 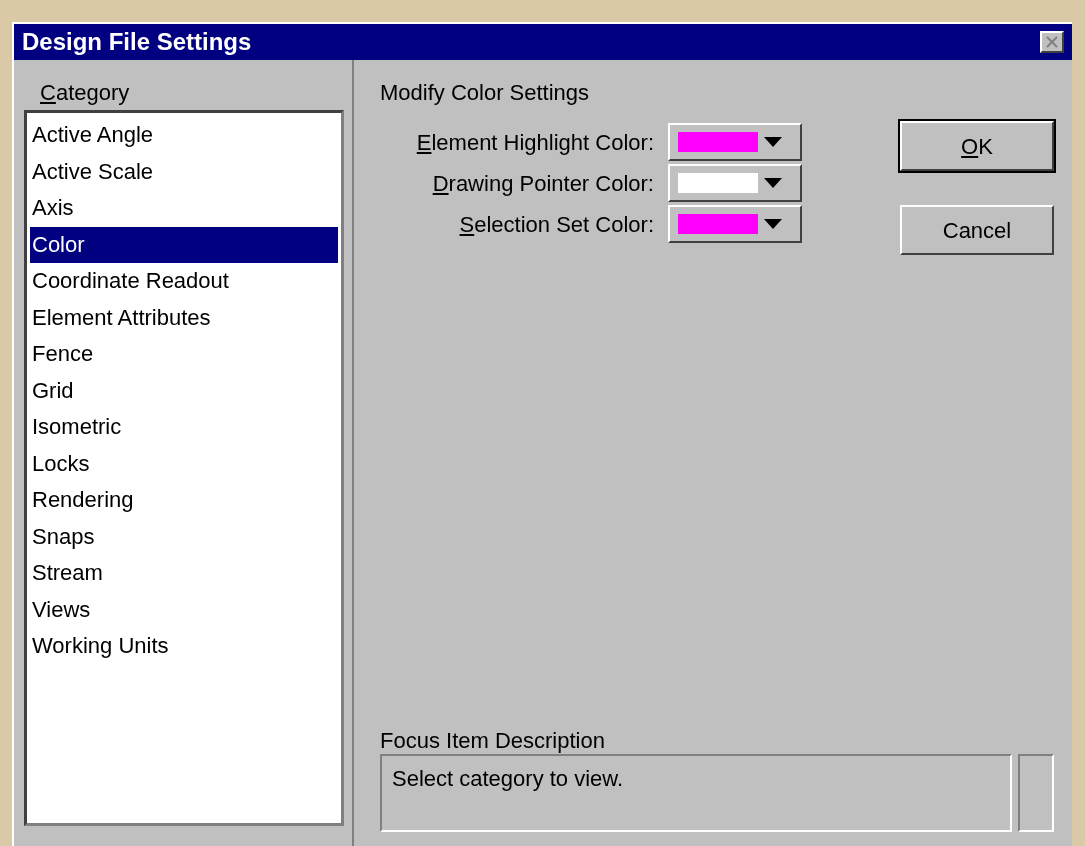 I want to click on section-title: Modify Color Settings, so click(x=485, y=93).